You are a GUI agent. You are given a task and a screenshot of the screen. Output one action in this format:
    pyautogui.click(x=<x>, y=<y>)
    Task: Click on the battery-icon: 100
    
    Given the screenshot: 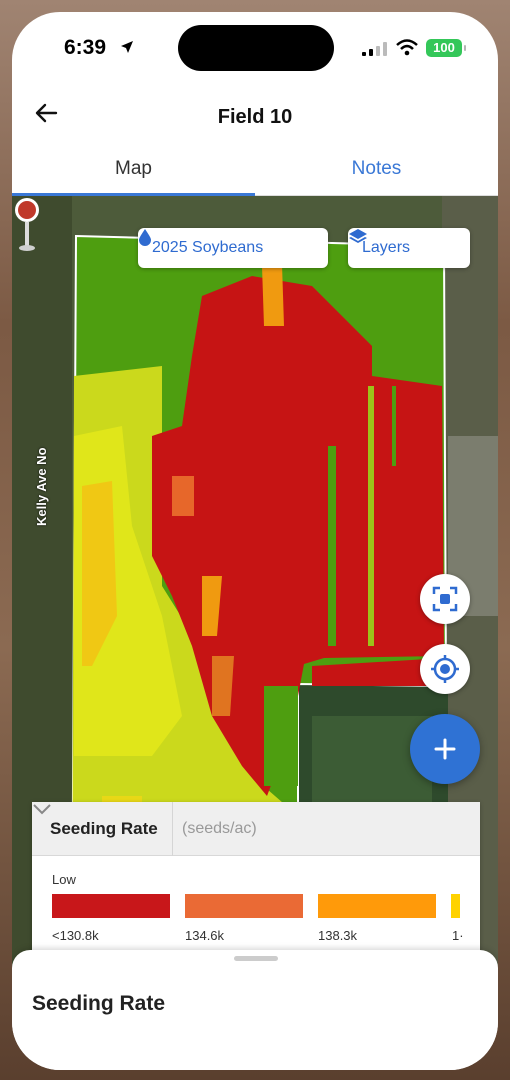 What is the action you would take?
    pyautogui.click(x=446, y=48)
    